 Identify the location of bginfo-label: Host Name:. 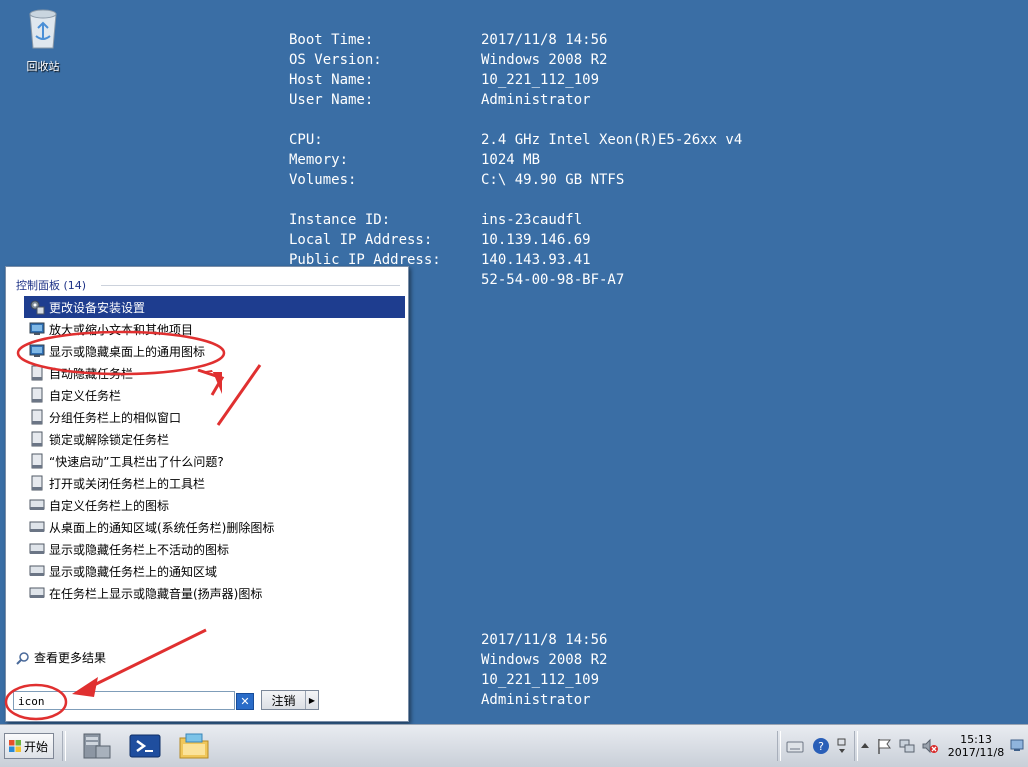
(331, 80).